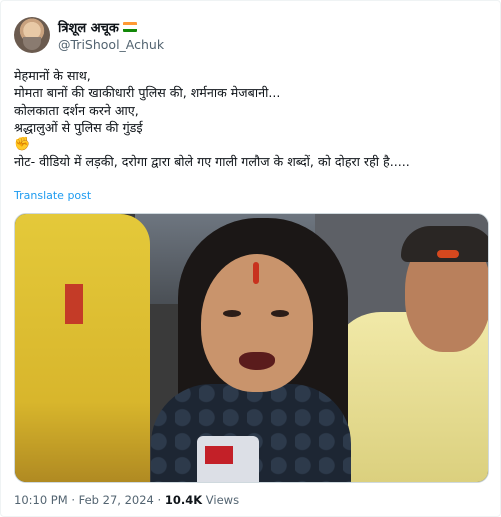 This screenshot has height=517, width=501. What do you see at coordinates (88, 27) in the screenshot?
I see `author-display-name: त्रिशूल अचूक` at bounding box center [88, 27].